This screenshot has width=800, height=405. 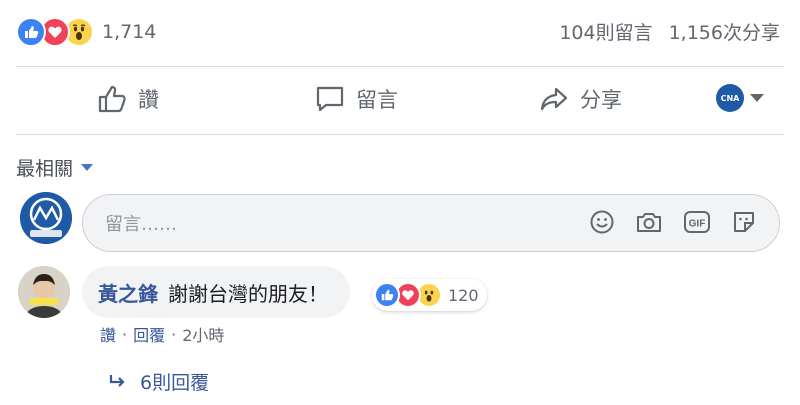 I want to click on camera-icon, so click(x=649, y=222).